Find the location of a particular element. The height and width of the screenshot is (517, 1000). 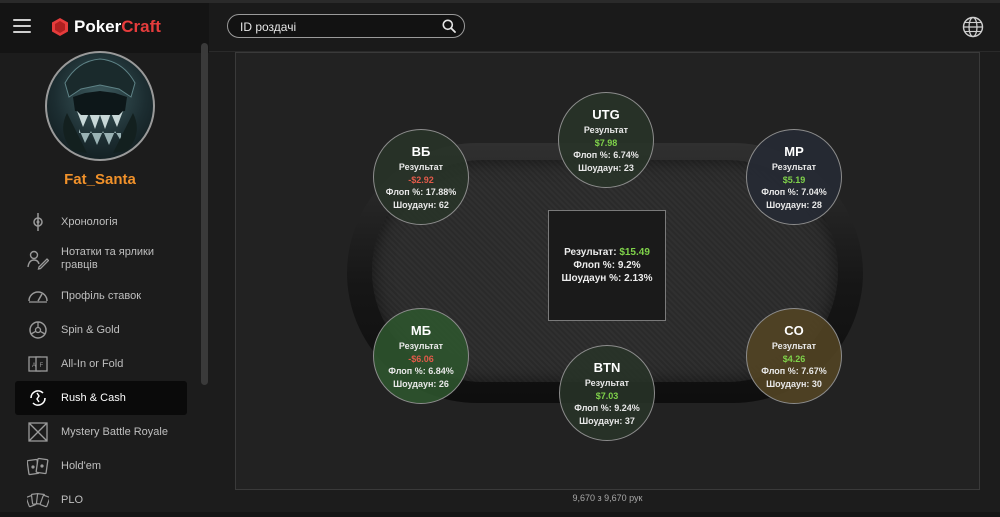

summary-result-value: $15.49 is located at coordinates (634, 252).